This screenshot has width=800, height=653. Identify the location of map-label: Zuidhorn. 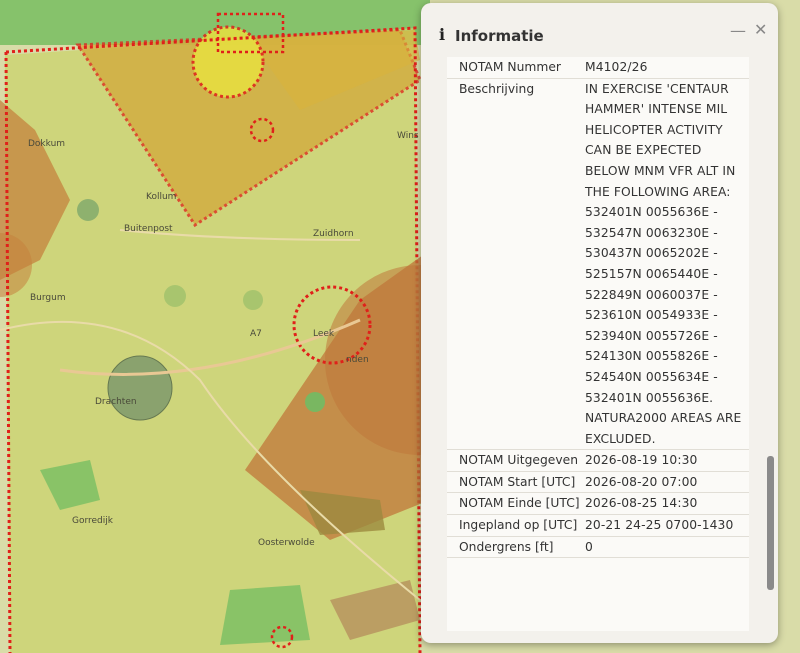
(333, 234).